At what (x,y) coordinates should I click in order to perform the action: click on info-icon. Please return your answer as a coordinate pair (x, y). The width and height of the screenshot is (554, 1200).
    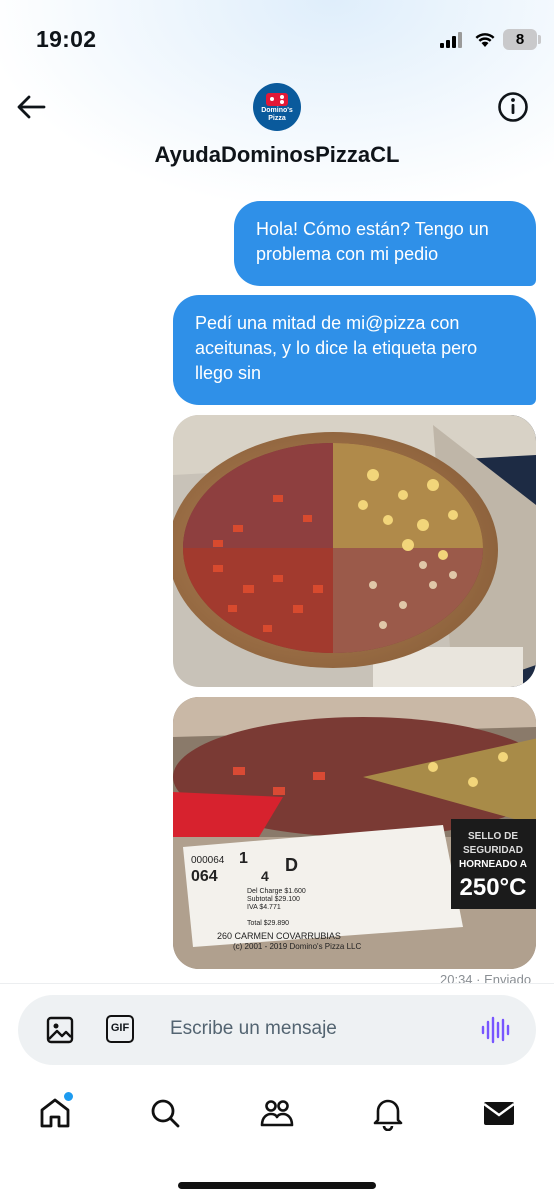
    Looking at the image, I should click on (513, 107).